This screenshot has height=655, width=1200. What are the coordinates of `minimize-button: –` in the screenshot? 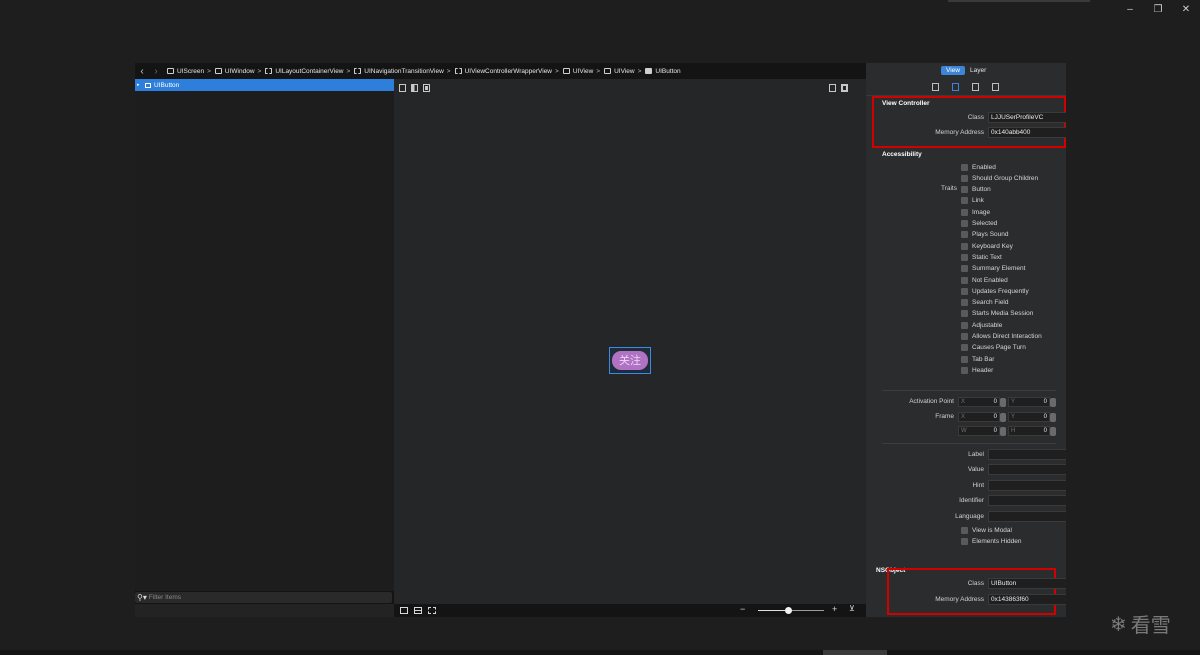 It's located at (1130, 11).